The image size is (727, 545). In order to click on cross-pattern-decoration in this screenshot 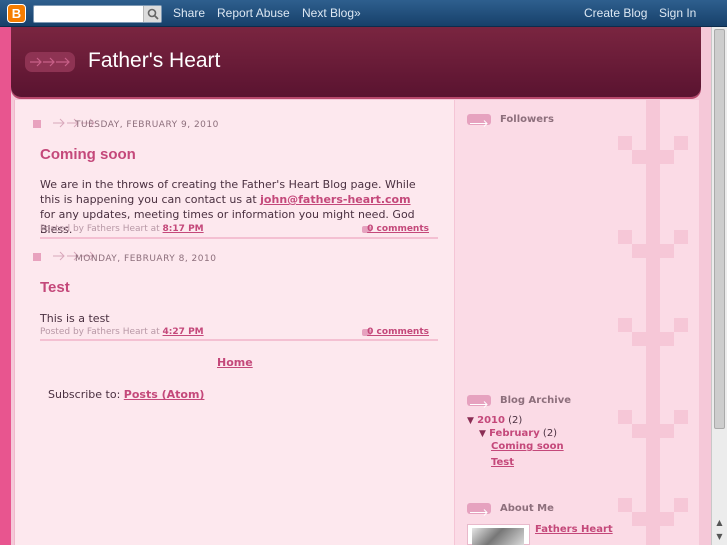, I will do `click(653, 322)`.